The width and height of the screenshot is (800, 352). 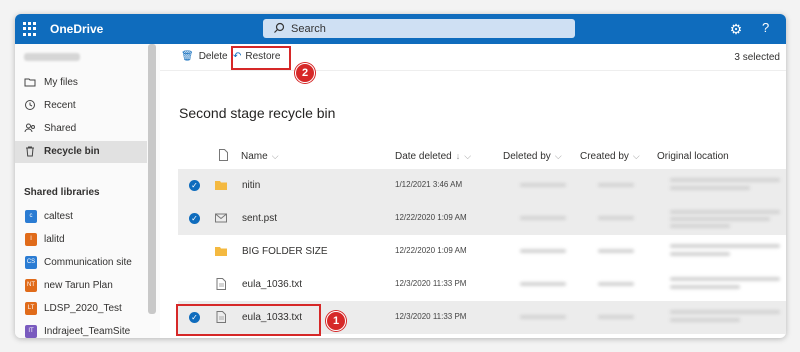 What do you see at coordinates (31, 331) in the screenshot?
I see `library-avatar: IT` at bounding box center [31, 331].